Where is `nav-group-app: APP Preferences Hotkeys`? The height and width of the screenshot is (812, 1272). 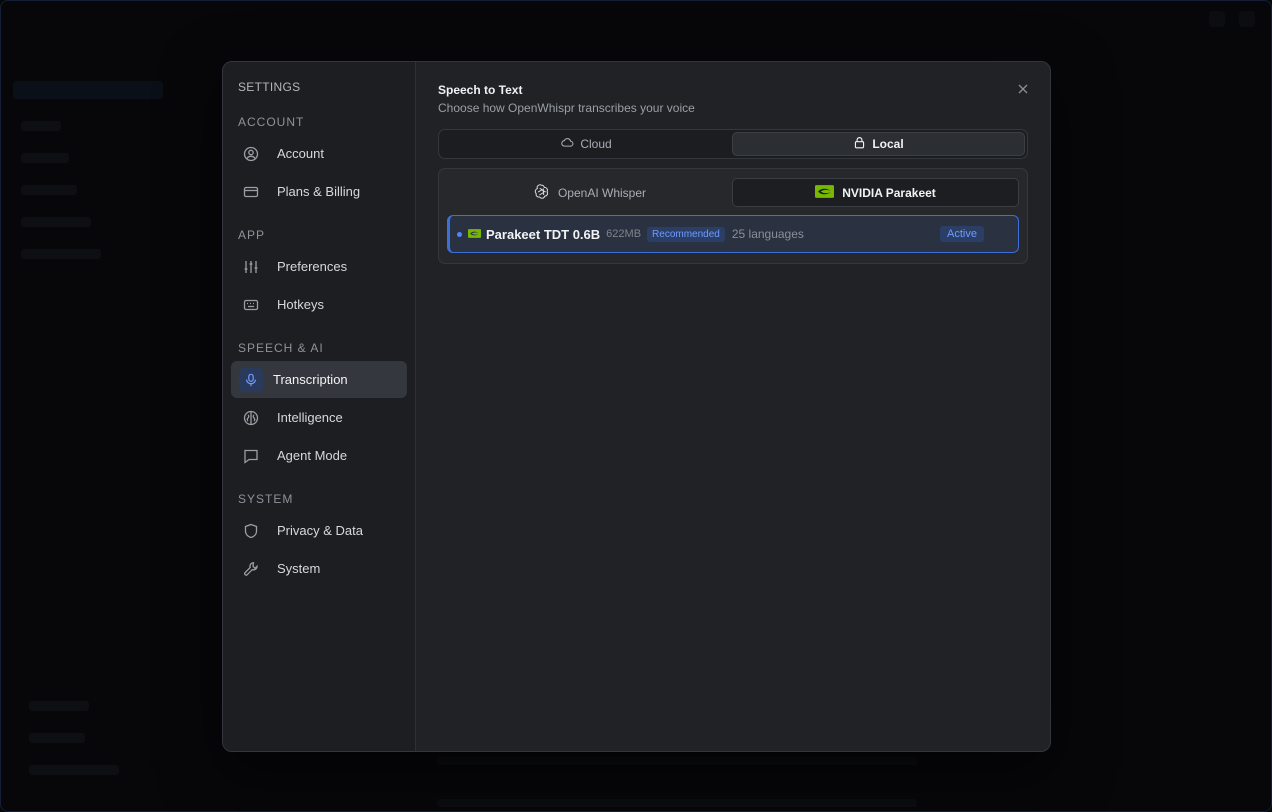 nav-group-app: APP Preferences Hotkeys is located at coordinates (319, 275).